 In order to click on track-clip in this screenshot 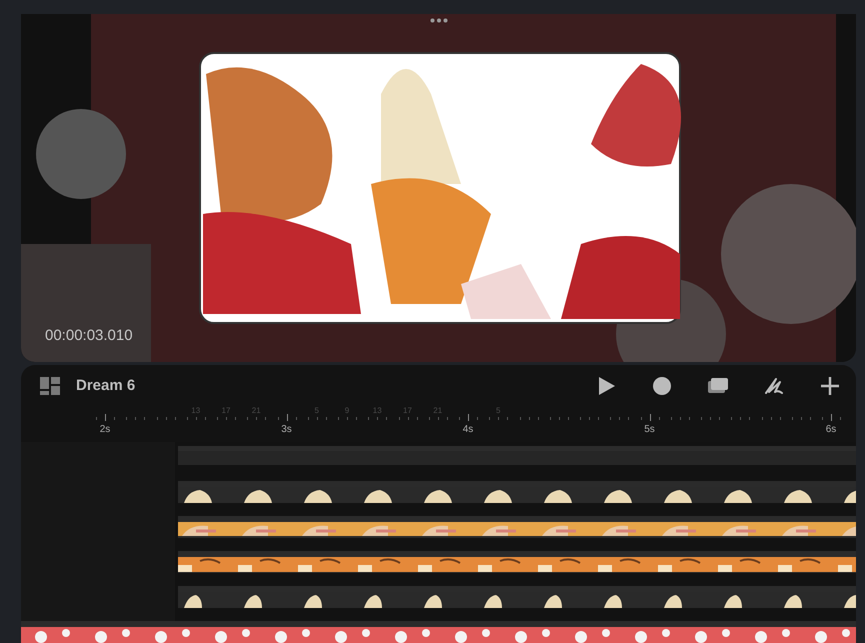, I will do `click(517, 455)`.